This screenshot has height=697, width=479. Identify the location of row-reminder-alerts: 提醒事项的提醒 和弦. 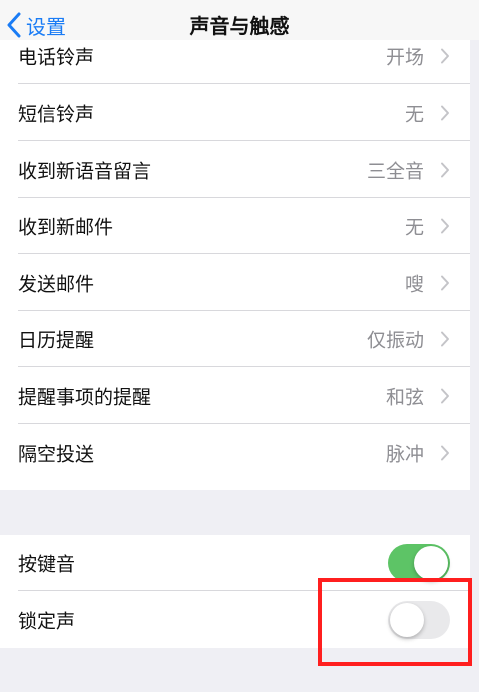
(235, 396).